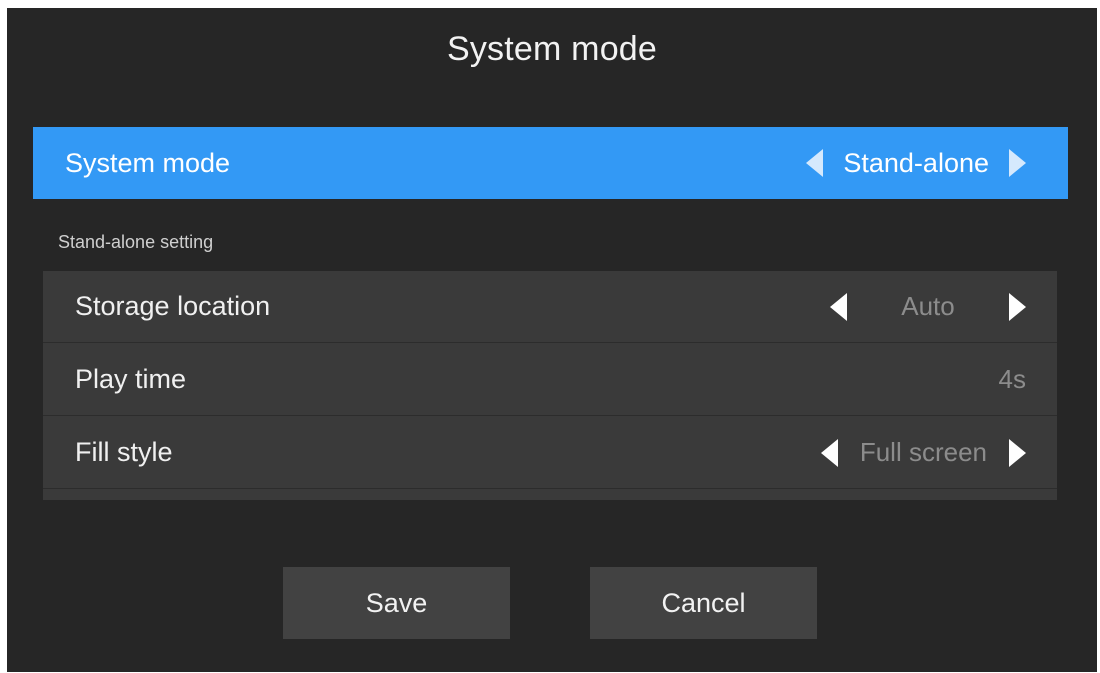 The width and height of the screenshot is (1100, 673). What do you see at coordinates (124, 452) in the screenshot?
I see `fill-style-label: Fill style` at bounding box center [124, 452].